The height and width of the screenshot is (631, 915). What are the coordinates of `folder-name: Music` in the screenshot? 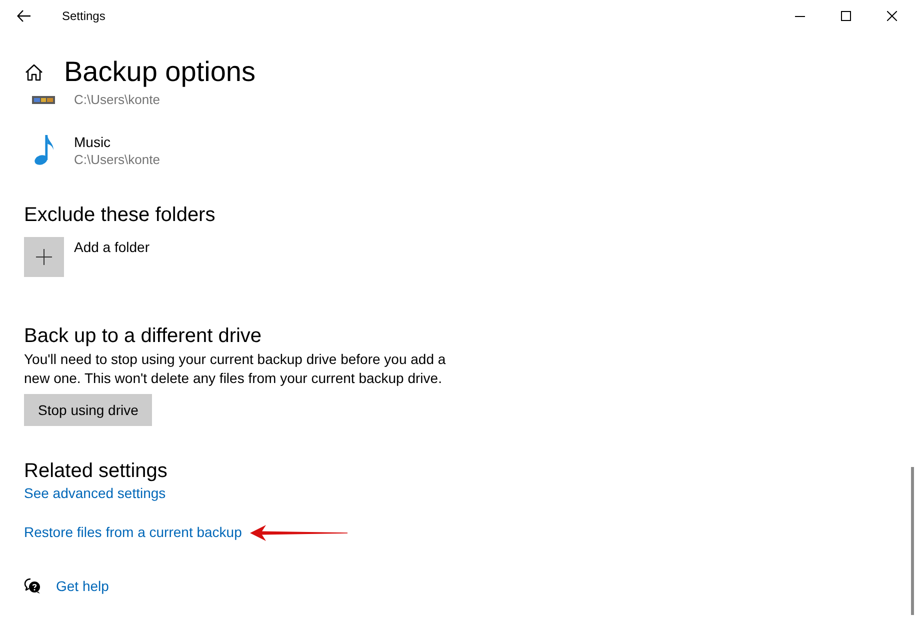 It's located at (92, 142).